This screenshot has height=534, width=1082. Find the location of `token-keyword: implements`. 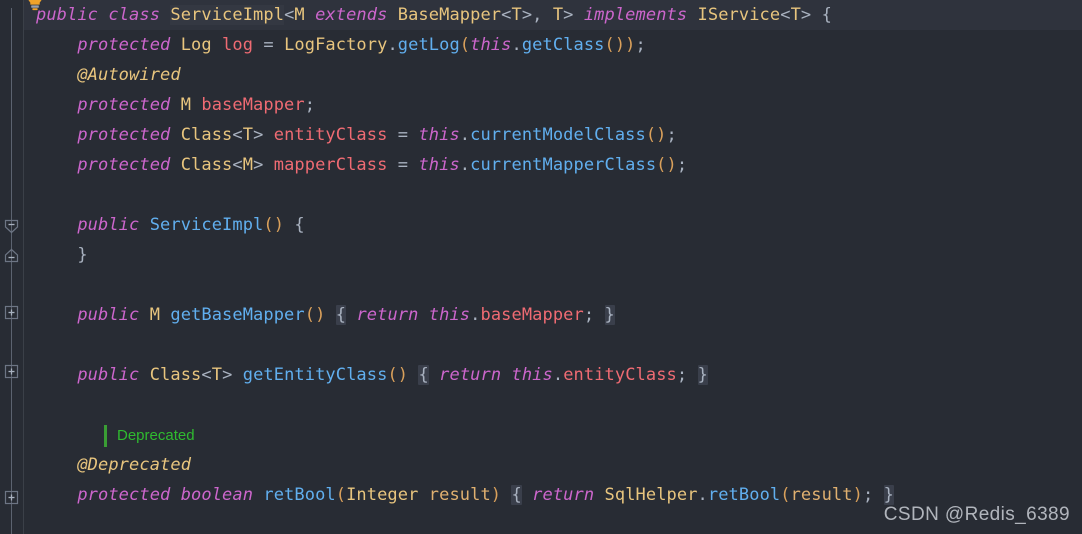

token-keyword: implements is located at coordinates (640, 15).